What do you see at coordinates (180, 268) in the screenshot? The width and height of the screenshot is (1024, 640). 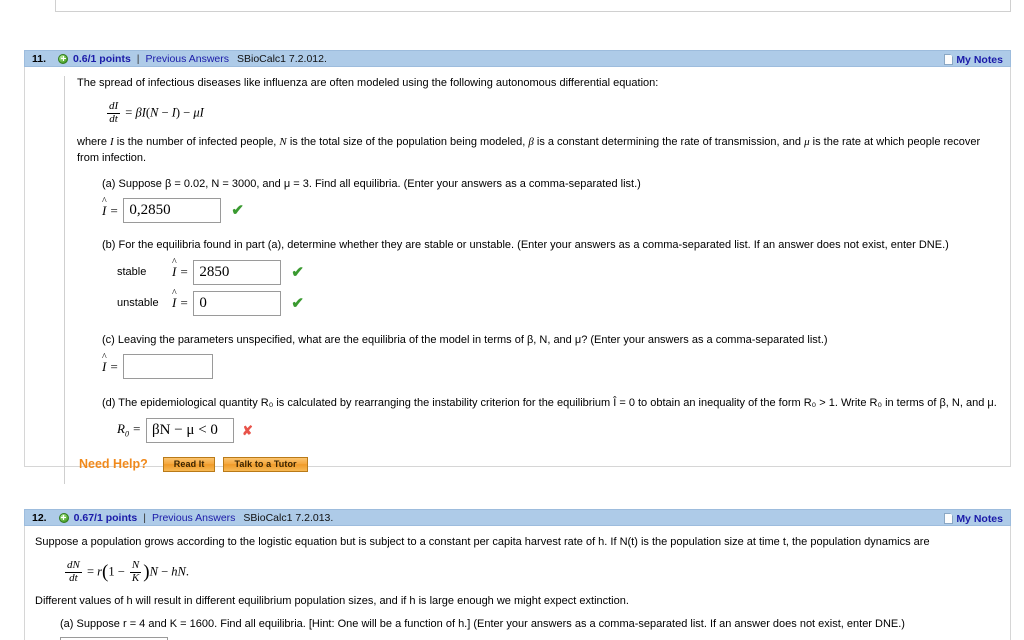 I see `part-b-stable-variable: I =` at bounding box center [180, 268].